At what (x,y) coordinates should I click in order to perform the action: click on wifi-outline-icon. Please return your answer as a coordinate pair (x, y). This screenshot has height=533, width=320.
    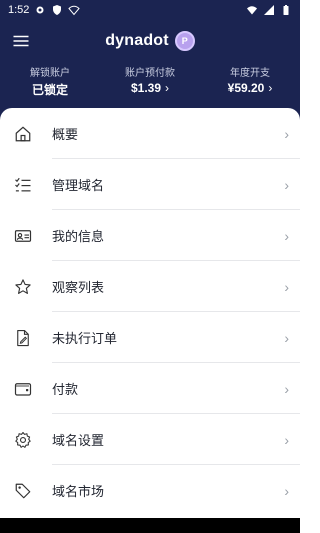
    Looking at the image, I should click on (74, 10).